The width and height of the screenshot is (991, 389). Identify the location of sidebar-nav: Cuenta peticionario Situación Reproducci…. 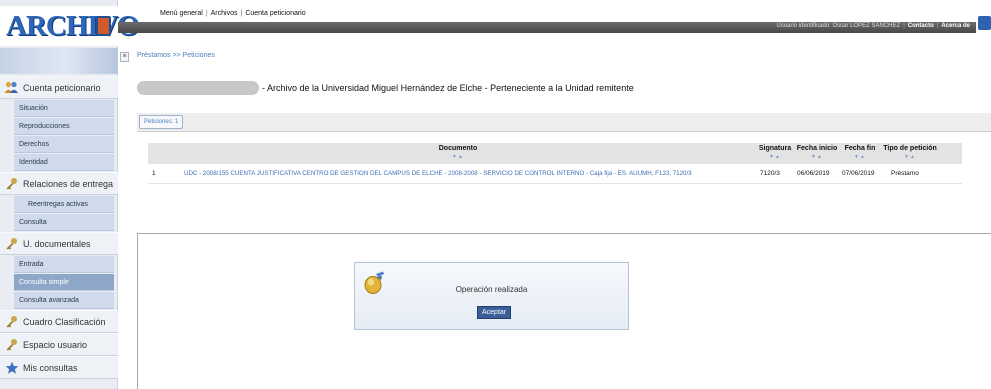
(59, 227).